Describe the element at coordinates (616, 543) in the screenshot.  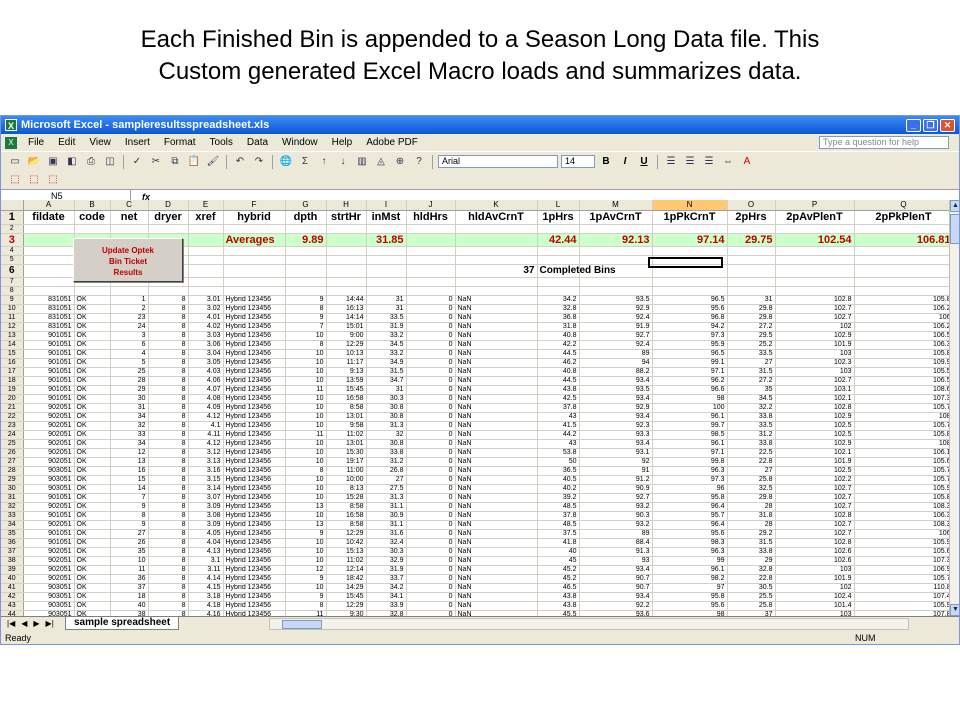
I see `data-cell: 88.4` at that location.